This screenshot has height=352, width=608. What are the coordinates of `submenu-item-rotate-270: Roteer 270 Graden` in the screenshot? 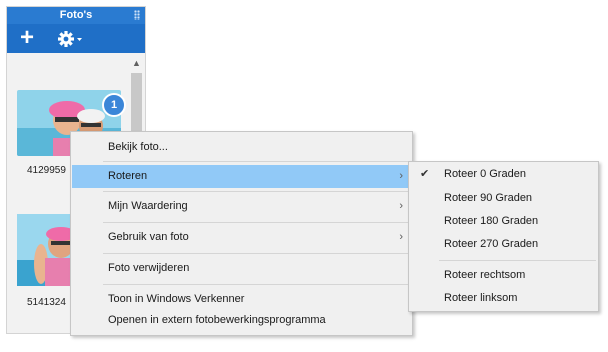 It's located at (503, 244).